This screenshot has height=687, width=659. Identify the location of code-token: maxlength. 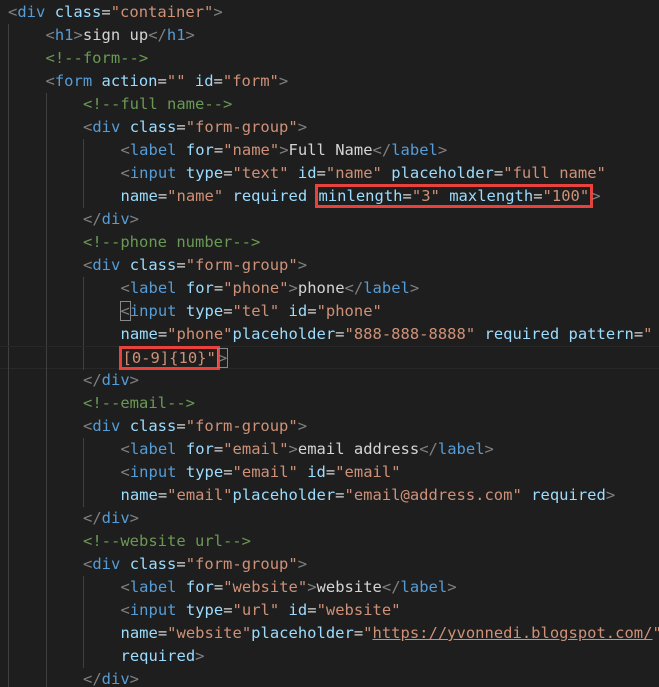
(491, 196).